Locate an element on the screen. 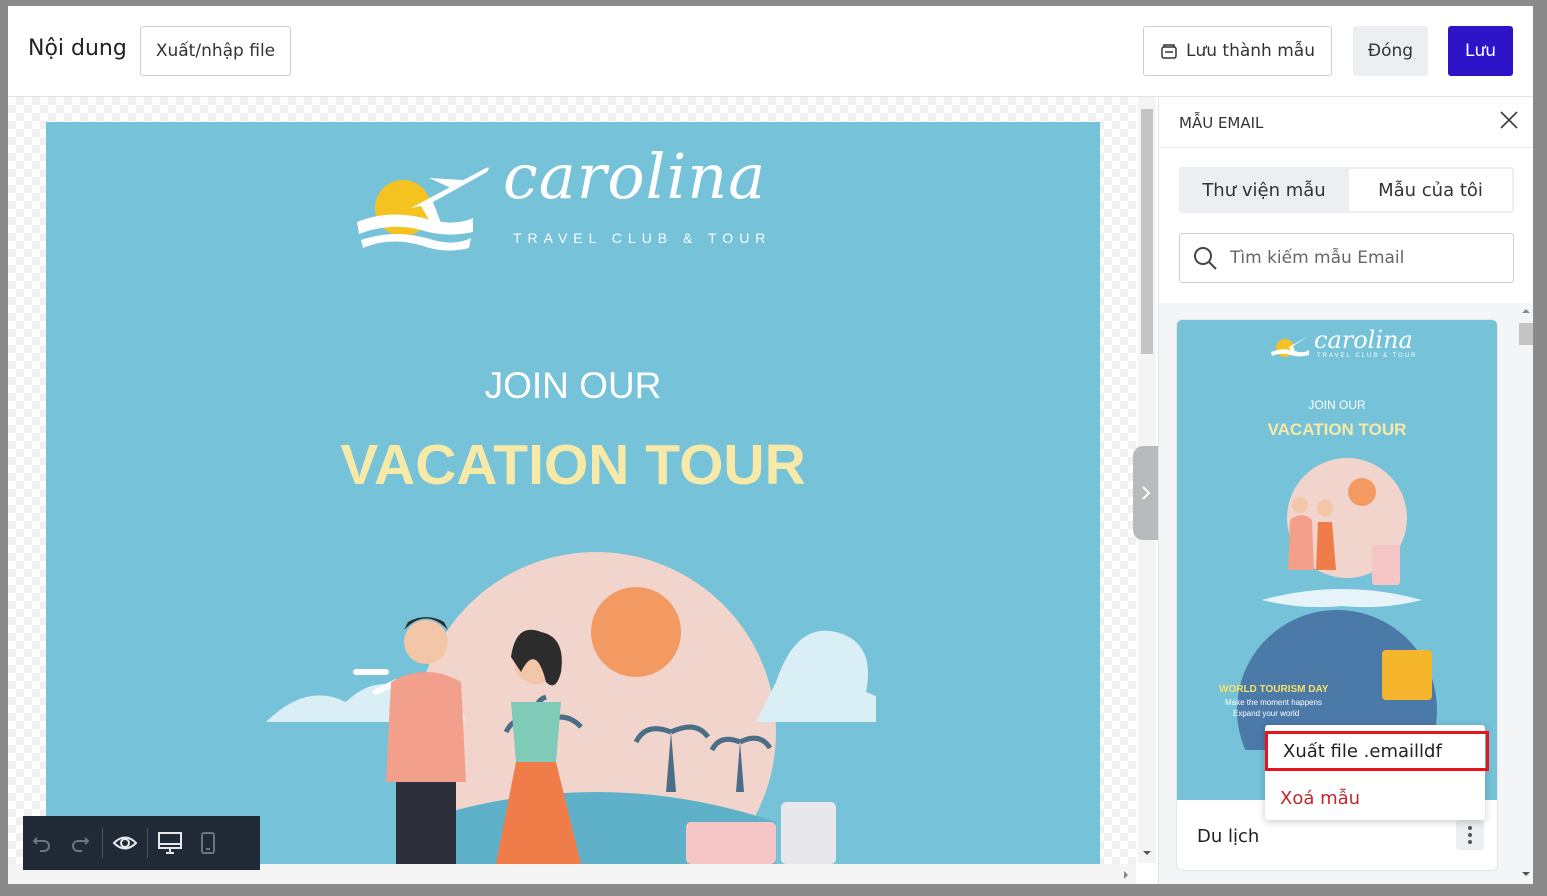  preview-button is located at coordinates (125, 843).